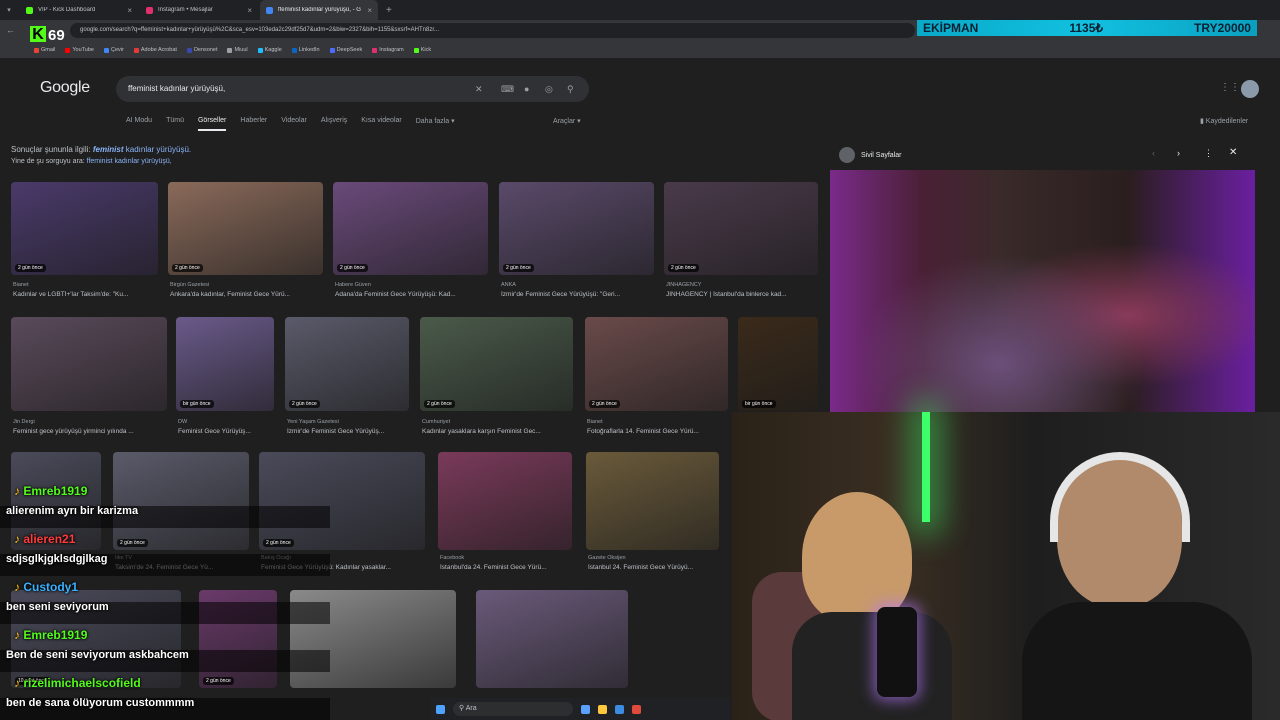 The height and width of the screenshot is (720, 1280). What do you see at coordinates (683, 285) in the screenshot?
I see `result-source: JINHAGENCY` at bounding box center [683, 285].